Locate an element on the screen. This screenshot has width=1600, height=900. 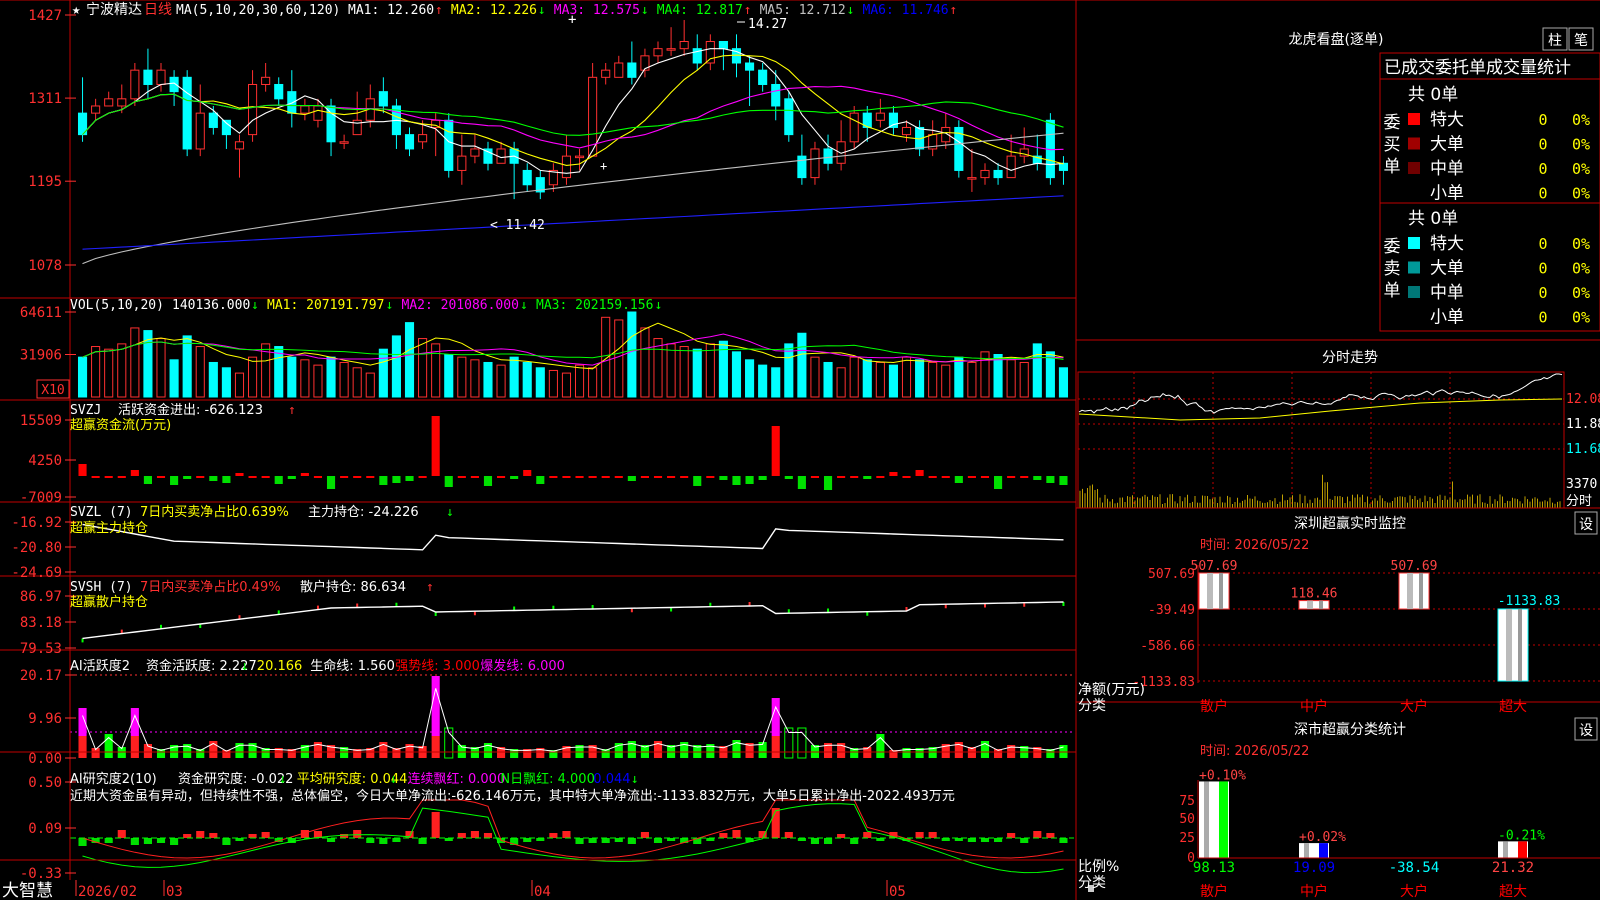
volume-arrow: ↓ is located at coordinates (390, 305).